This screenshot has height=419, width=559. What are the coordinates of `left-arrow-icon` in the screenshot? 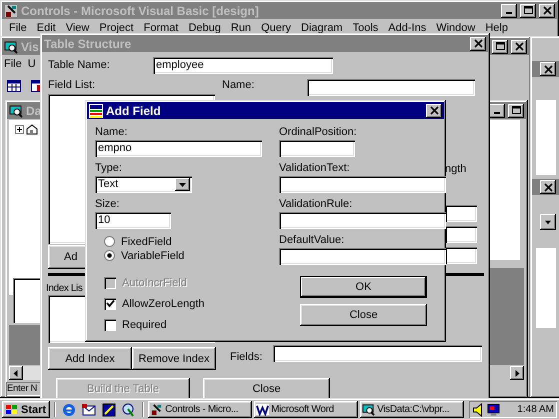 It's located at (16, 373).